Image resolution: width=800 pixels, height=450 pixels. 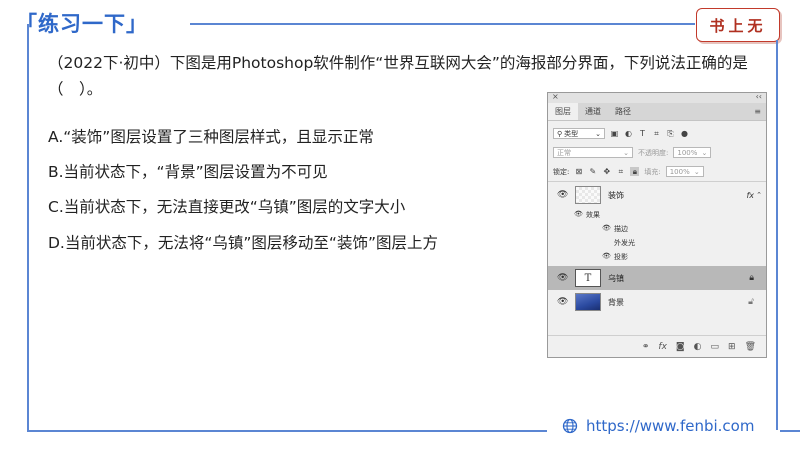 What do you see at coordinates (642, 133) in the screenshot?
I see `type-filter-icon: T` at bounding box center [642, 133].